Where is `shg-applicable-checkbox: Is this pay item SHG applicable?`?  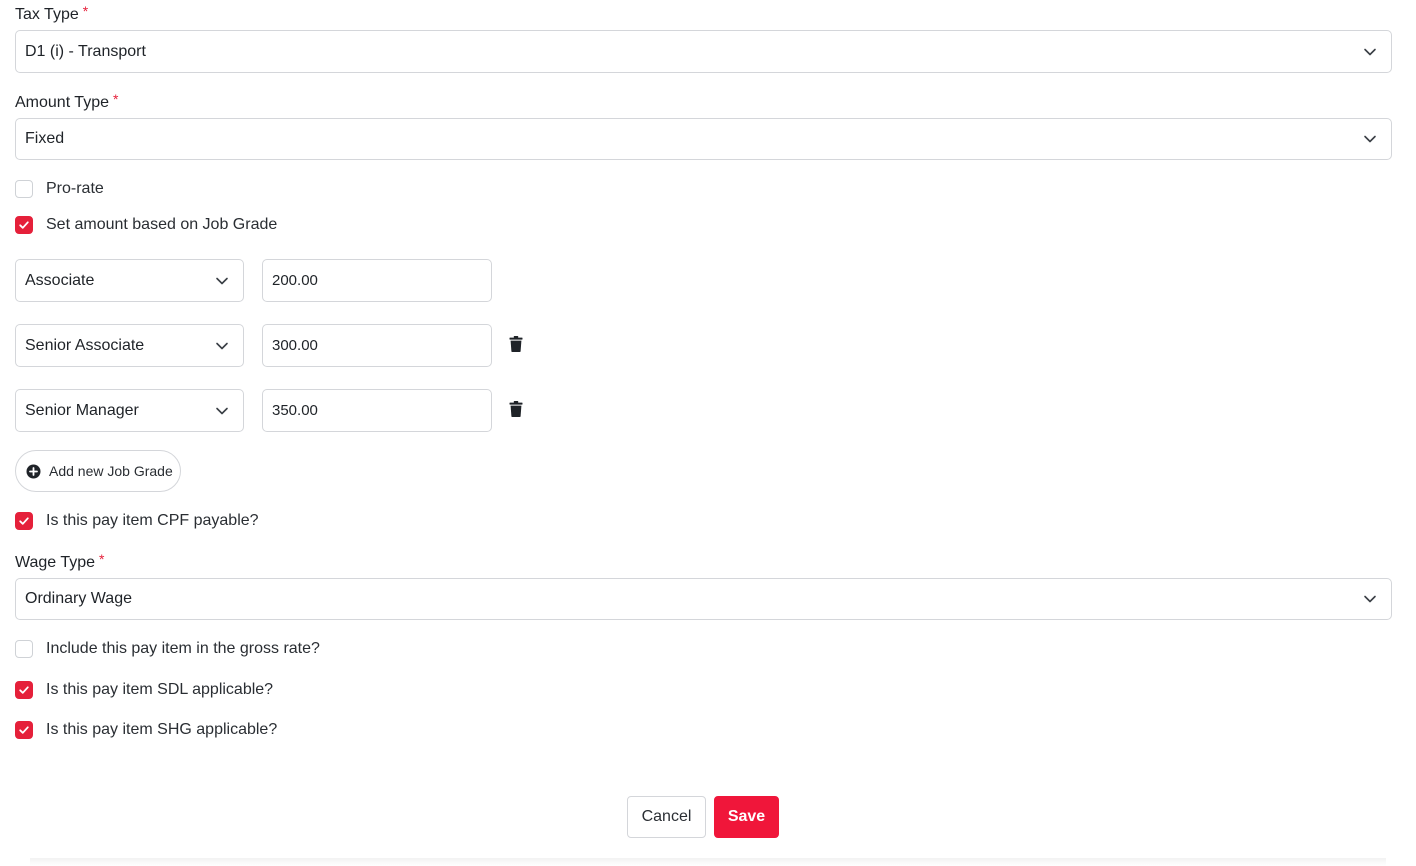
shg-applicable-checkbox: Is this pay item SHG applicable? is located at coordinates (146, 730).